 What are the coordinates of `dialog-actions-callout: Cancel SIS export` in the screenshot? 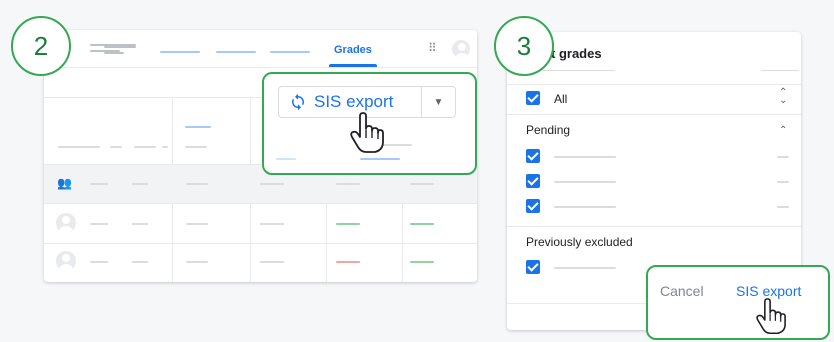 It's located at (738, 302).